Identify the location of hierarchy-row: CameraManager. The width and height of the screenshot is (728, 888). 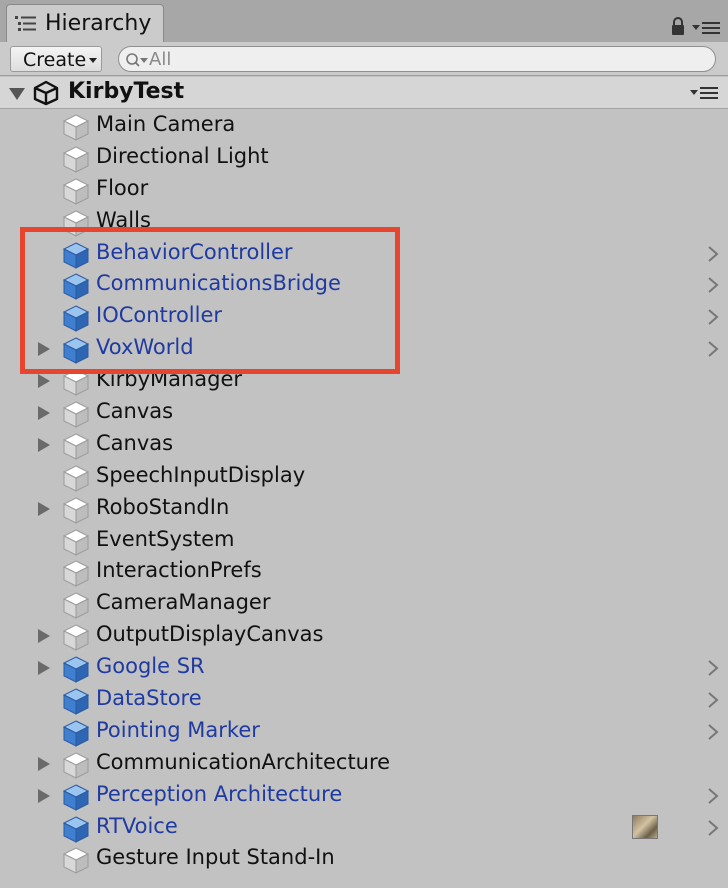
(364, 604).